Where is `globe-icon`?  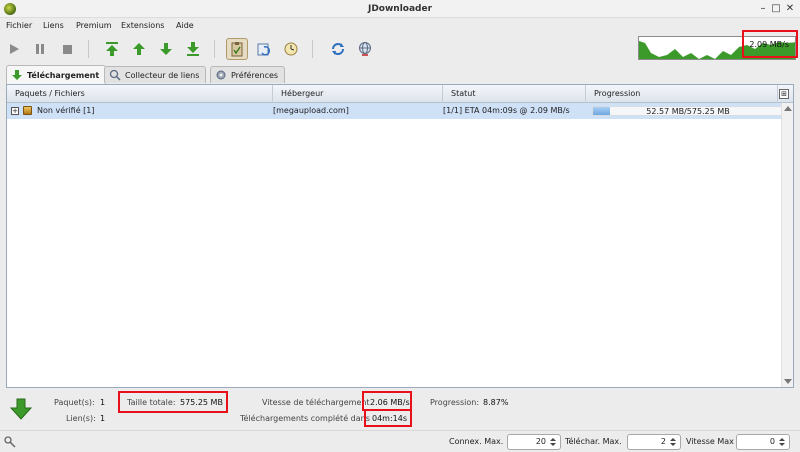 globe-icon is located at coordinates (365, 49).